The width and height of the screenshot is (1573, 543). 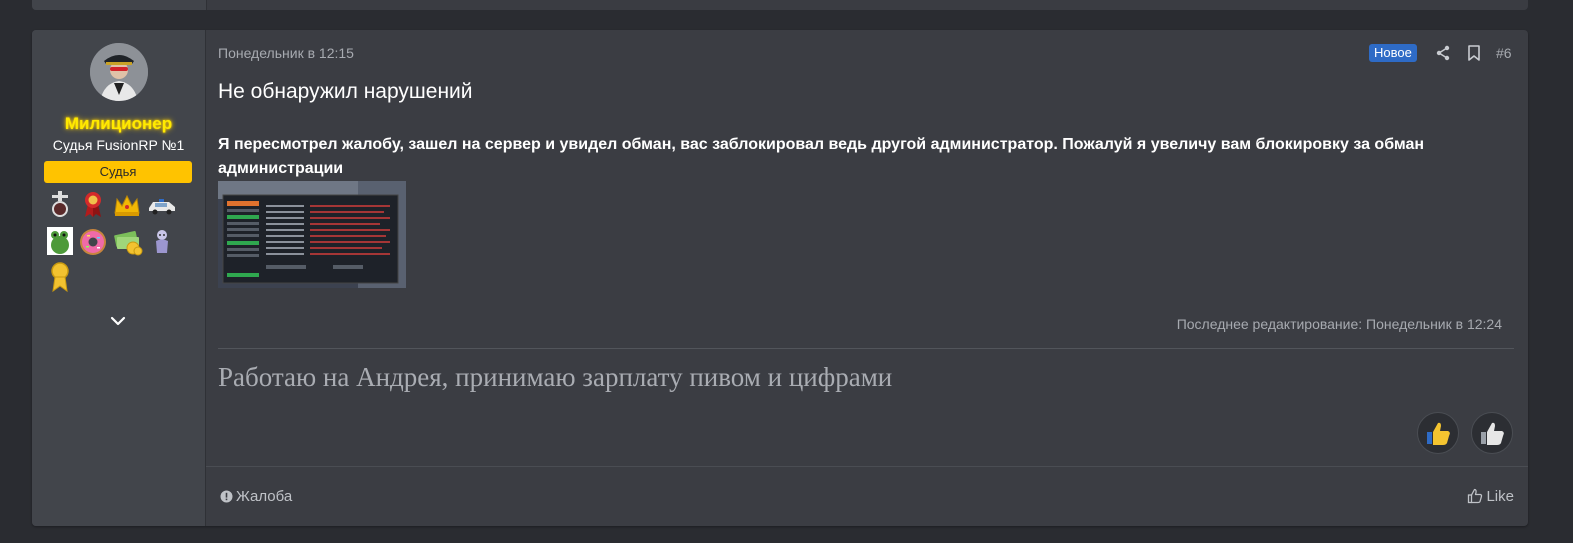 What do you see at coordinates (93, 204) in the screenshot?
I see `red-ribbon-medal-icon` at bounding box center [93, 204].